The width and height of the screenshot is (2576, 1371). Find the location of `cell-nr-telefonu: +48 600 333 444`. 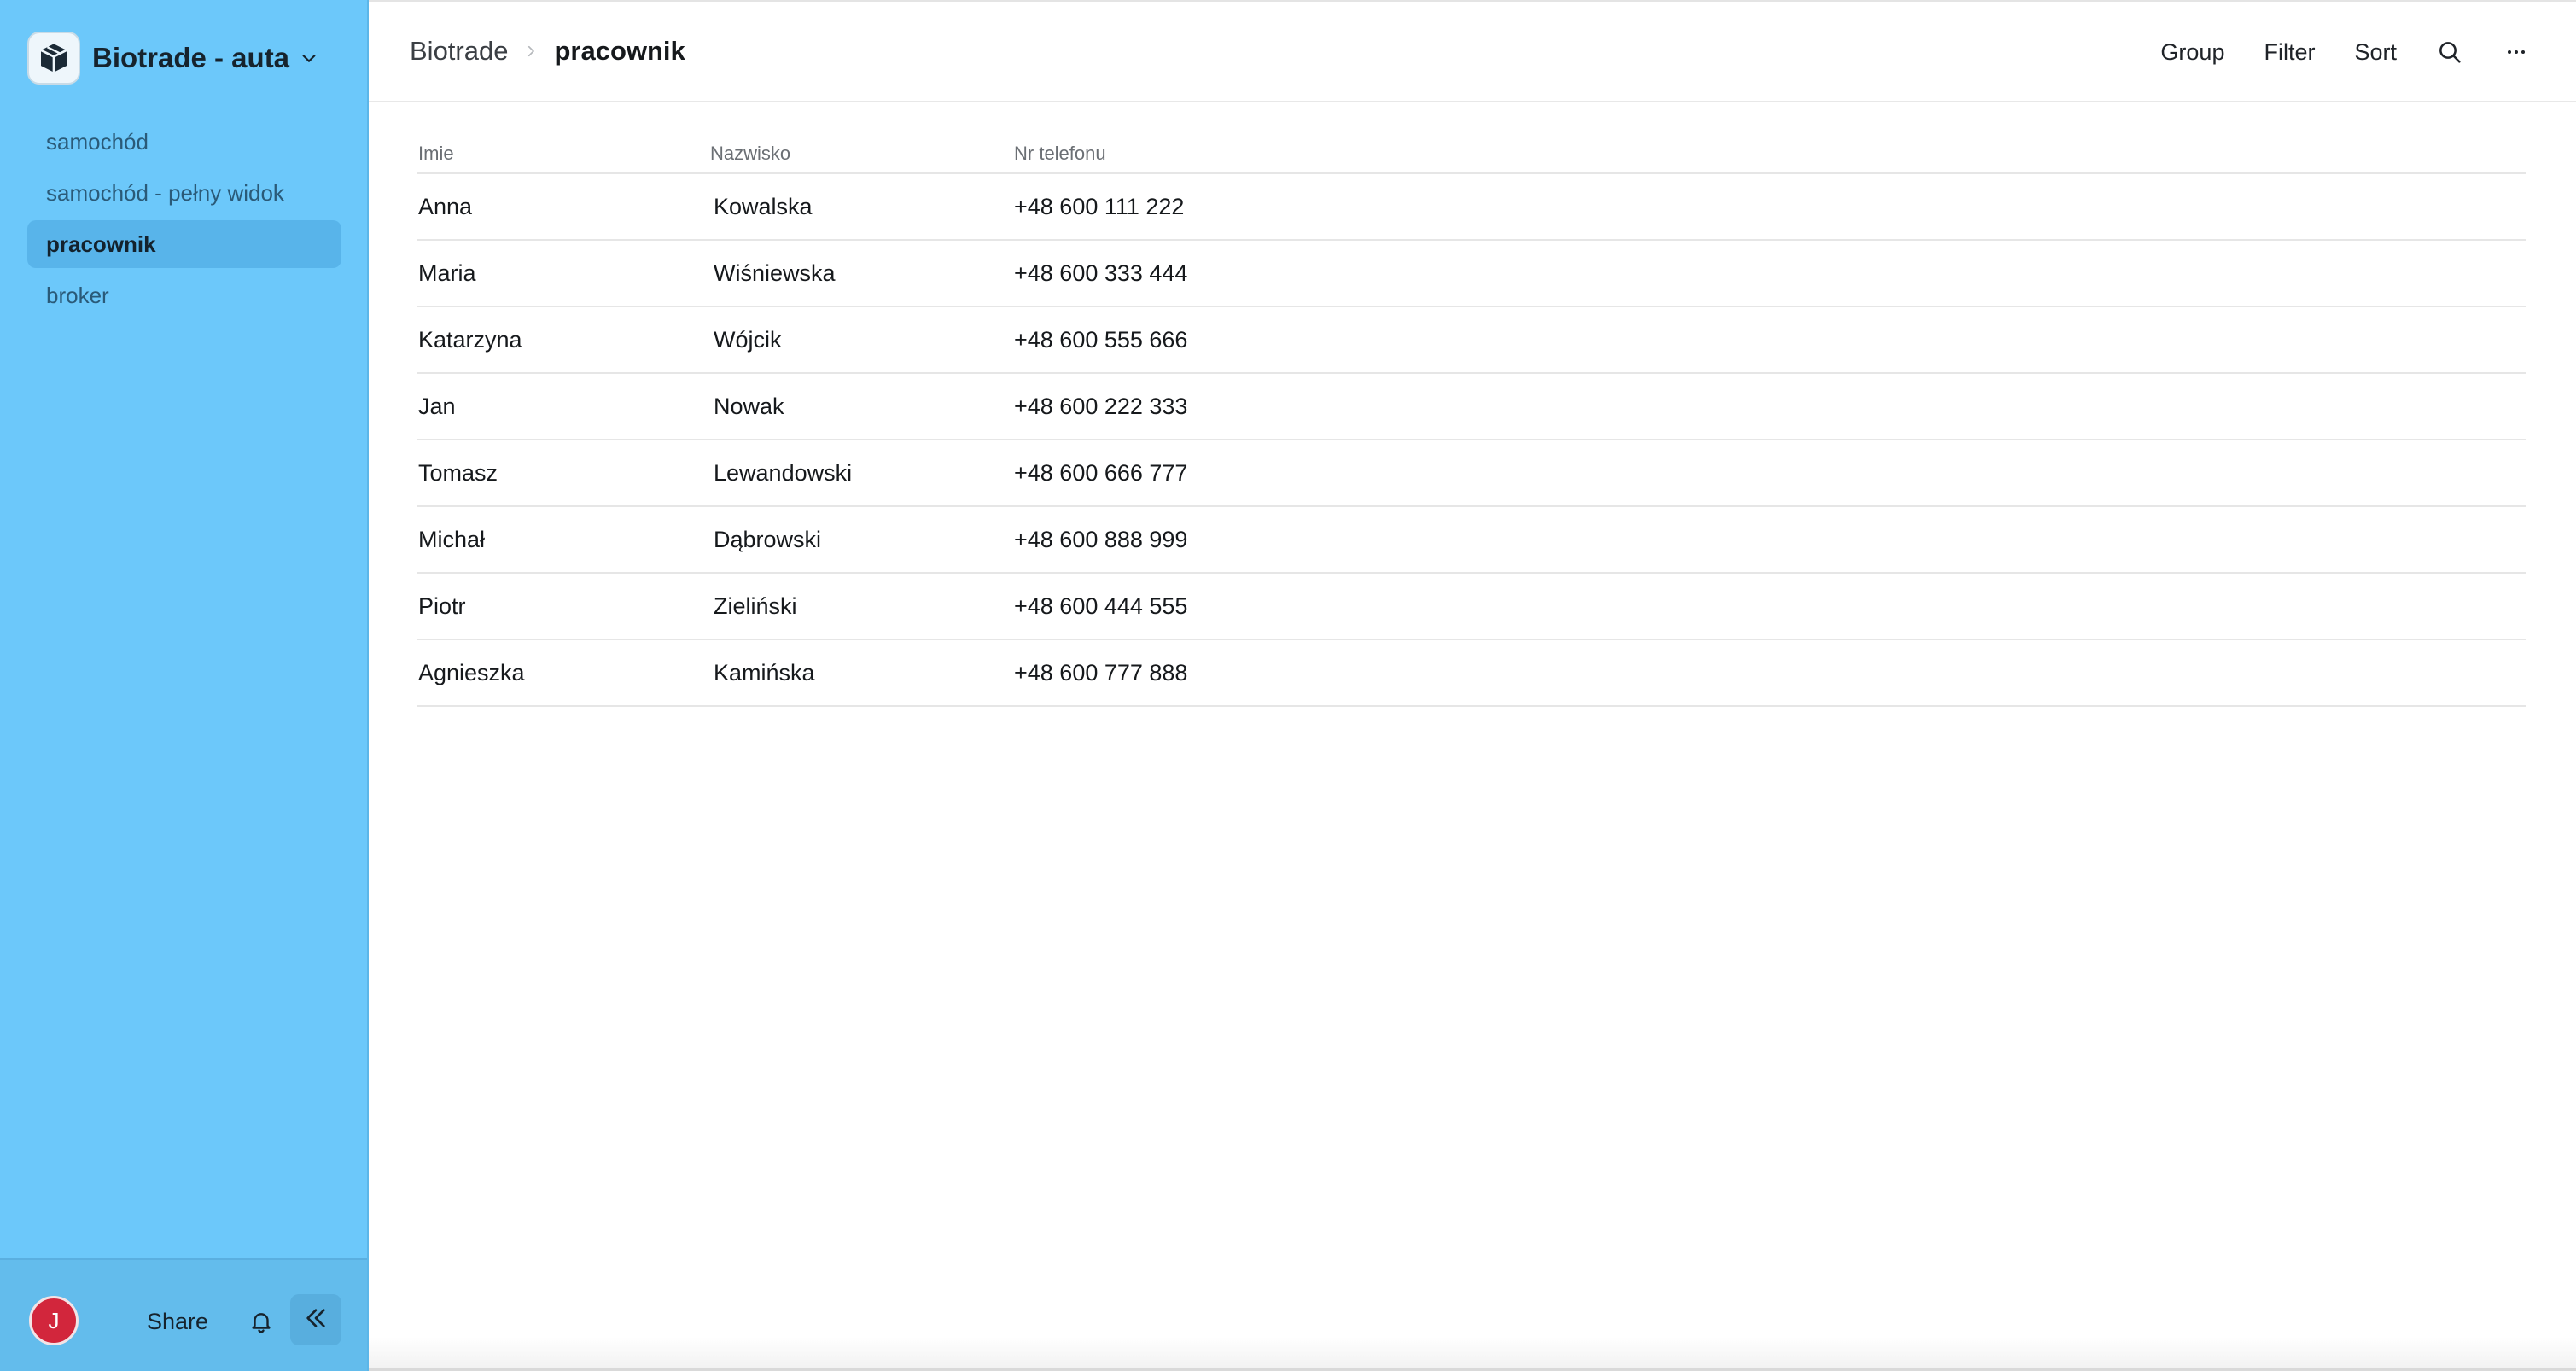

cell-nr-telefonu: +48 600 333 444 is located at coordinates (1101, 273).